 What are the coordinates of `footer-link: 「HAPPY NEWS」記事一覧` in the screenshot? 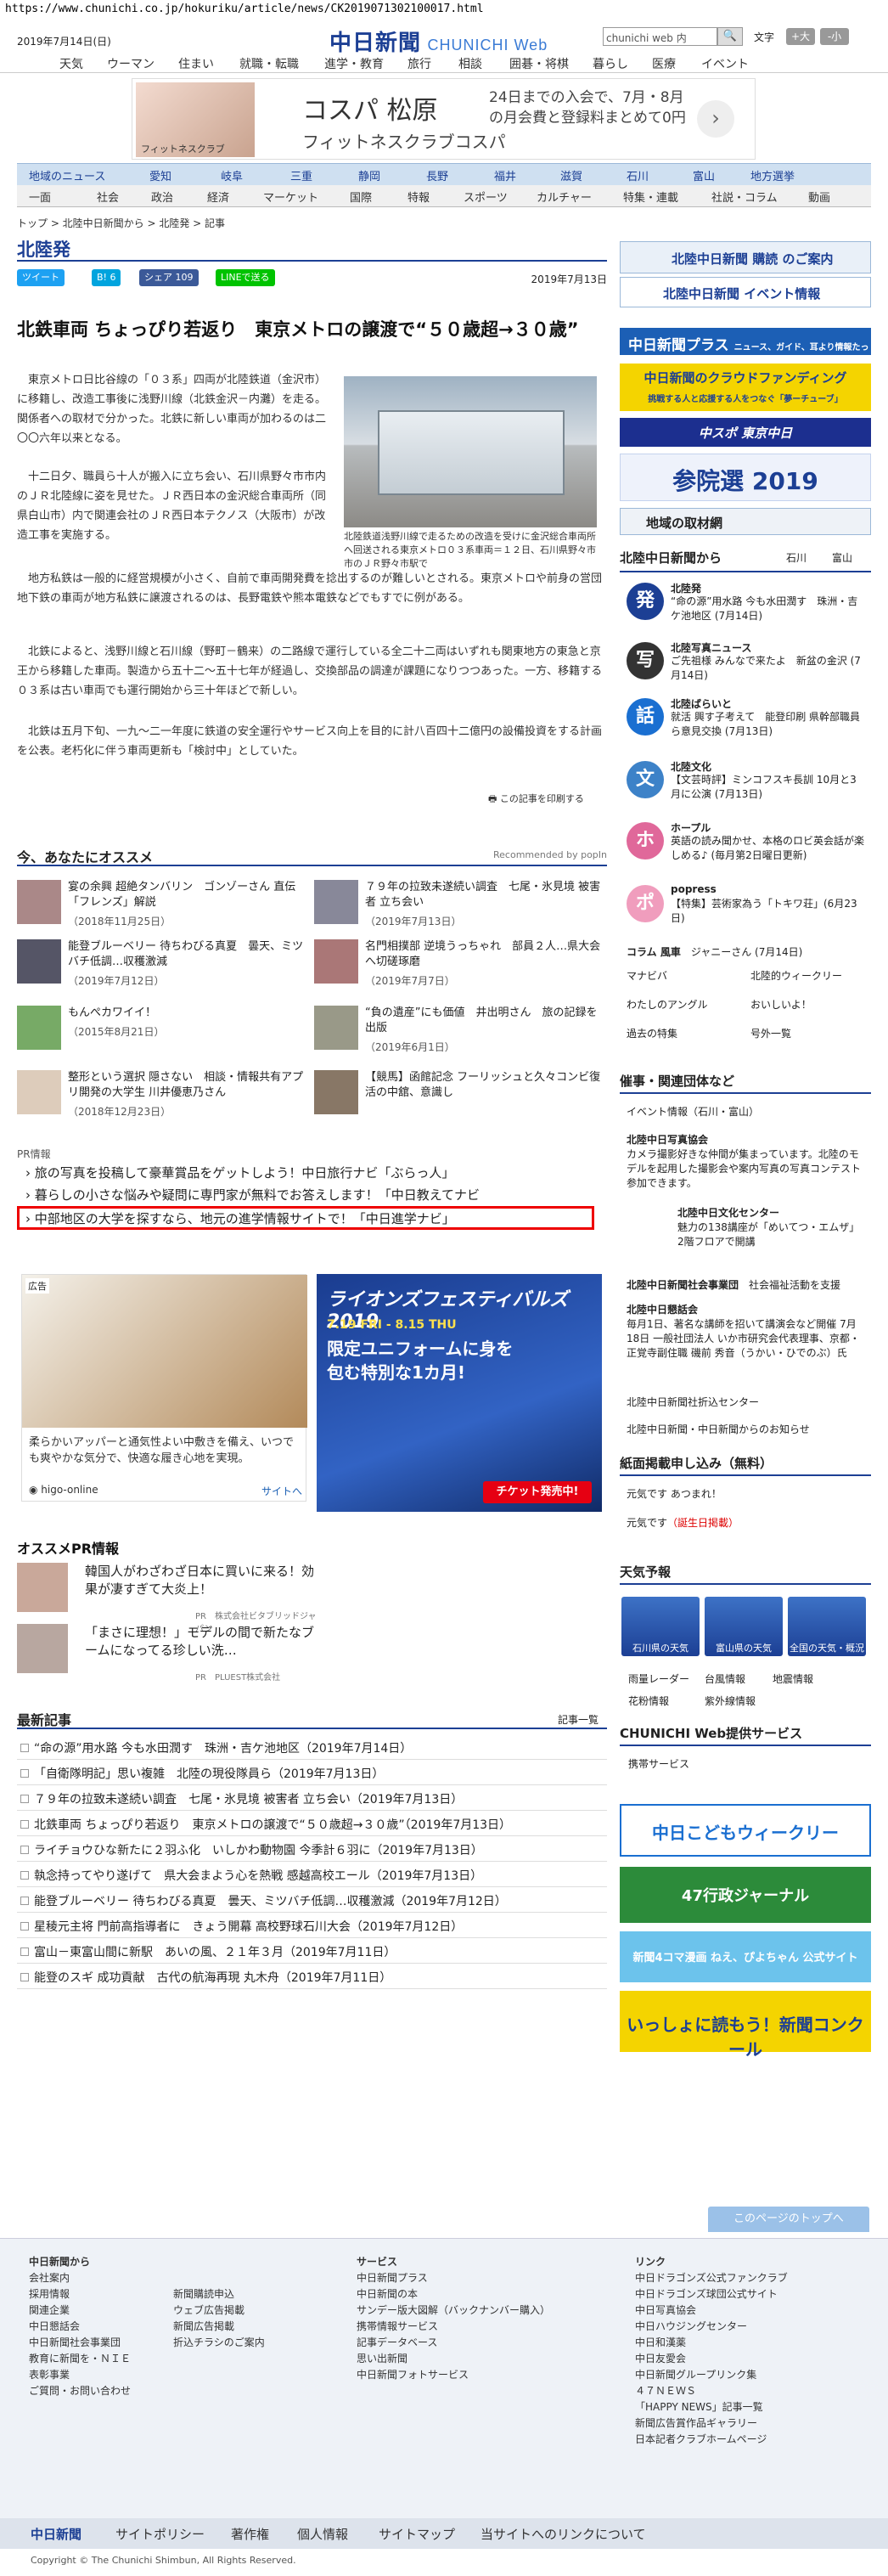 It's located at (712, 2407).